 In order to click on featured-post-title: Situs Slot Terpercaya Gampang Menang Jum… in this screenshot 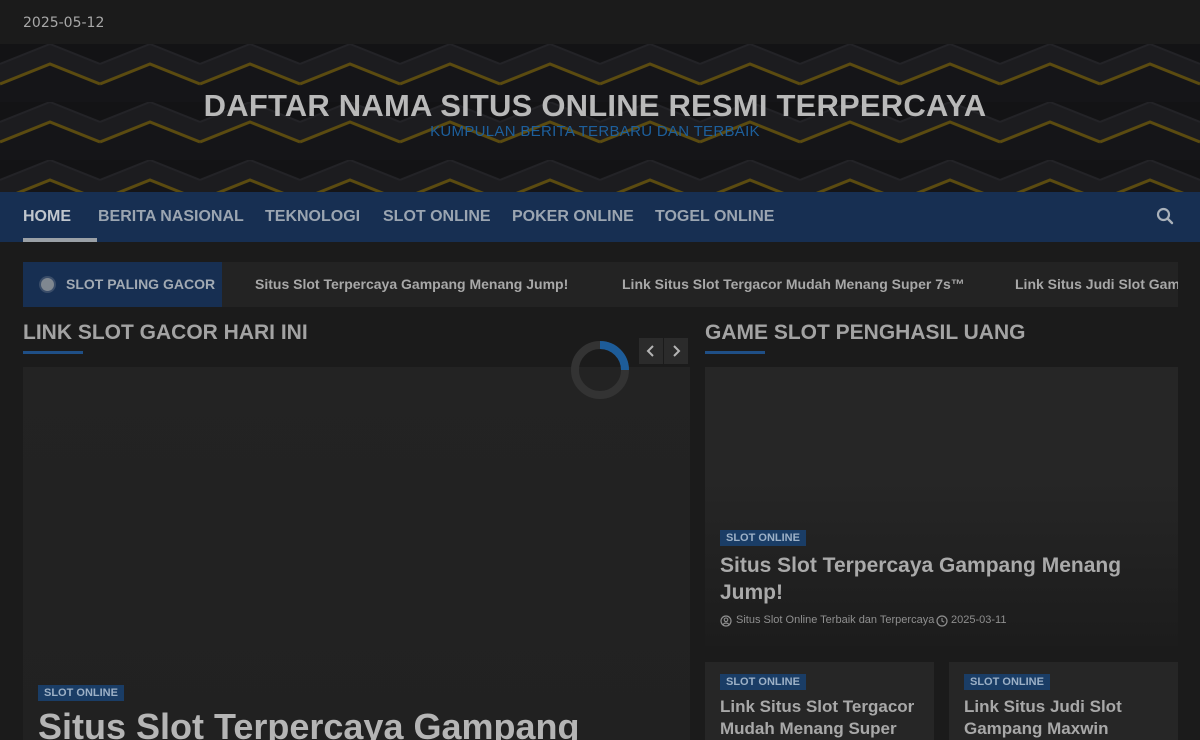, I will do `click(940, 579)`.